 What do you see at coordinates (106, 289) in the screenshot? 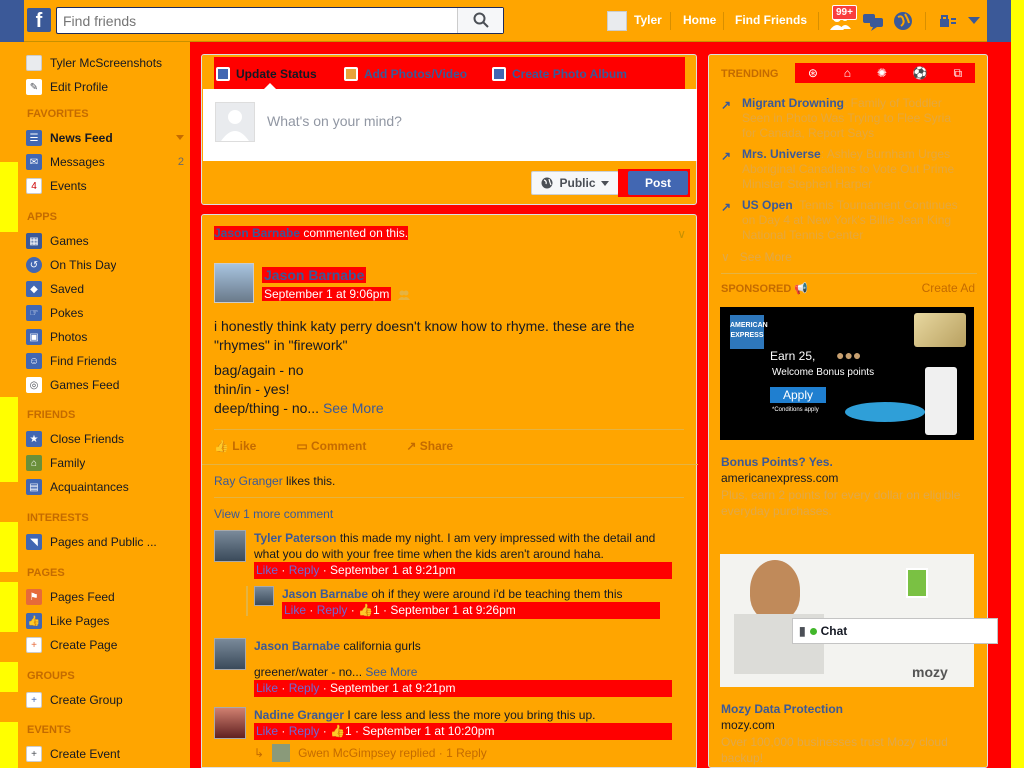
I see `sidebar-item-saved: ◆ Saved` at bounding box center [106, 289].